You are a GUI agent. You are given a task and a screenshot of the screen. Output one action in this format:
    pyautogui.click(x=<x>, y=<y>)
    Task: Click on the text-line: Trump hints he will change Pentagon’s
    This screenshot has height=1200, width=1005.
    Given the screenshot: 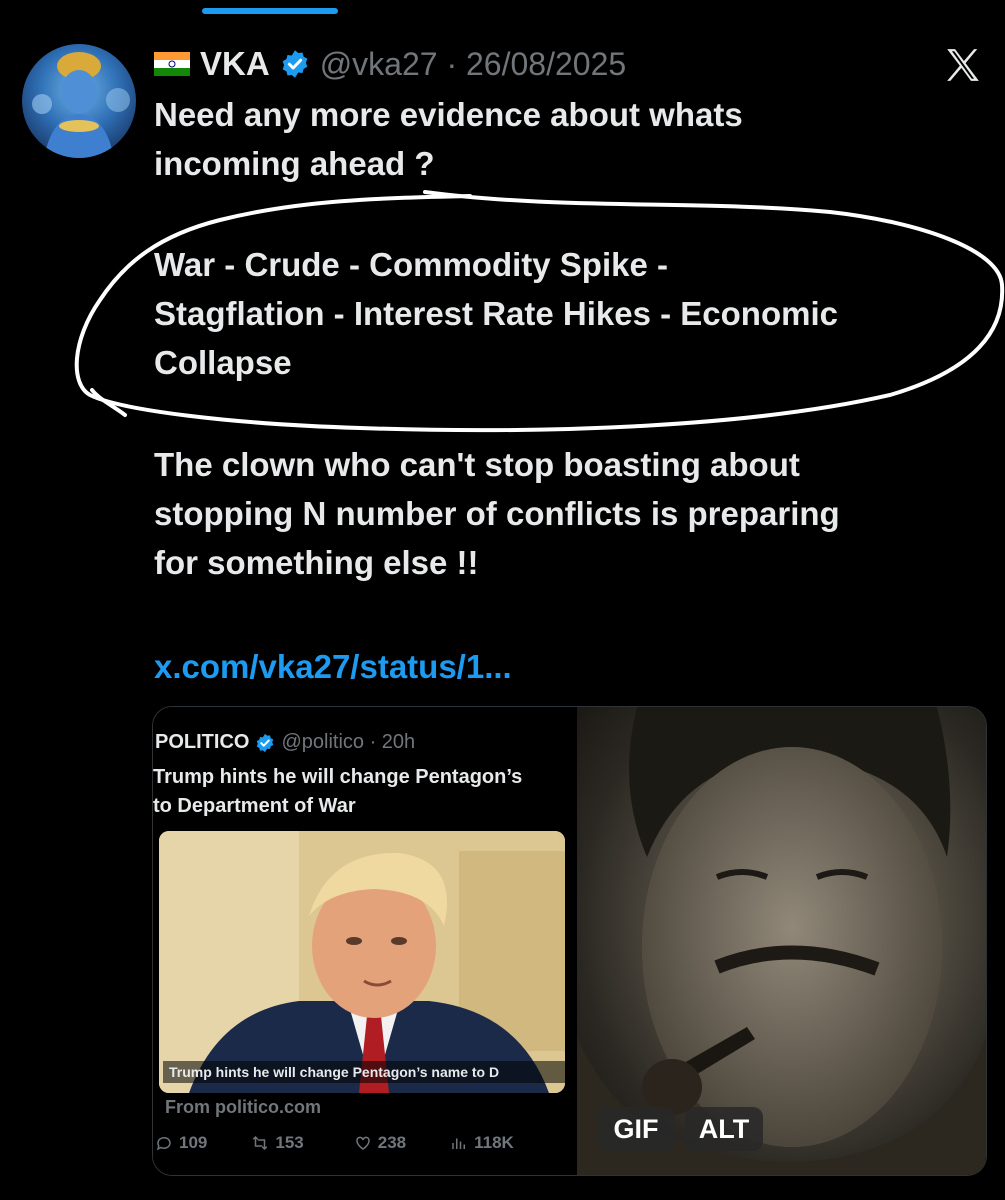 What is the action you would take?
    pyautogui.click(x=338, y=777)
    